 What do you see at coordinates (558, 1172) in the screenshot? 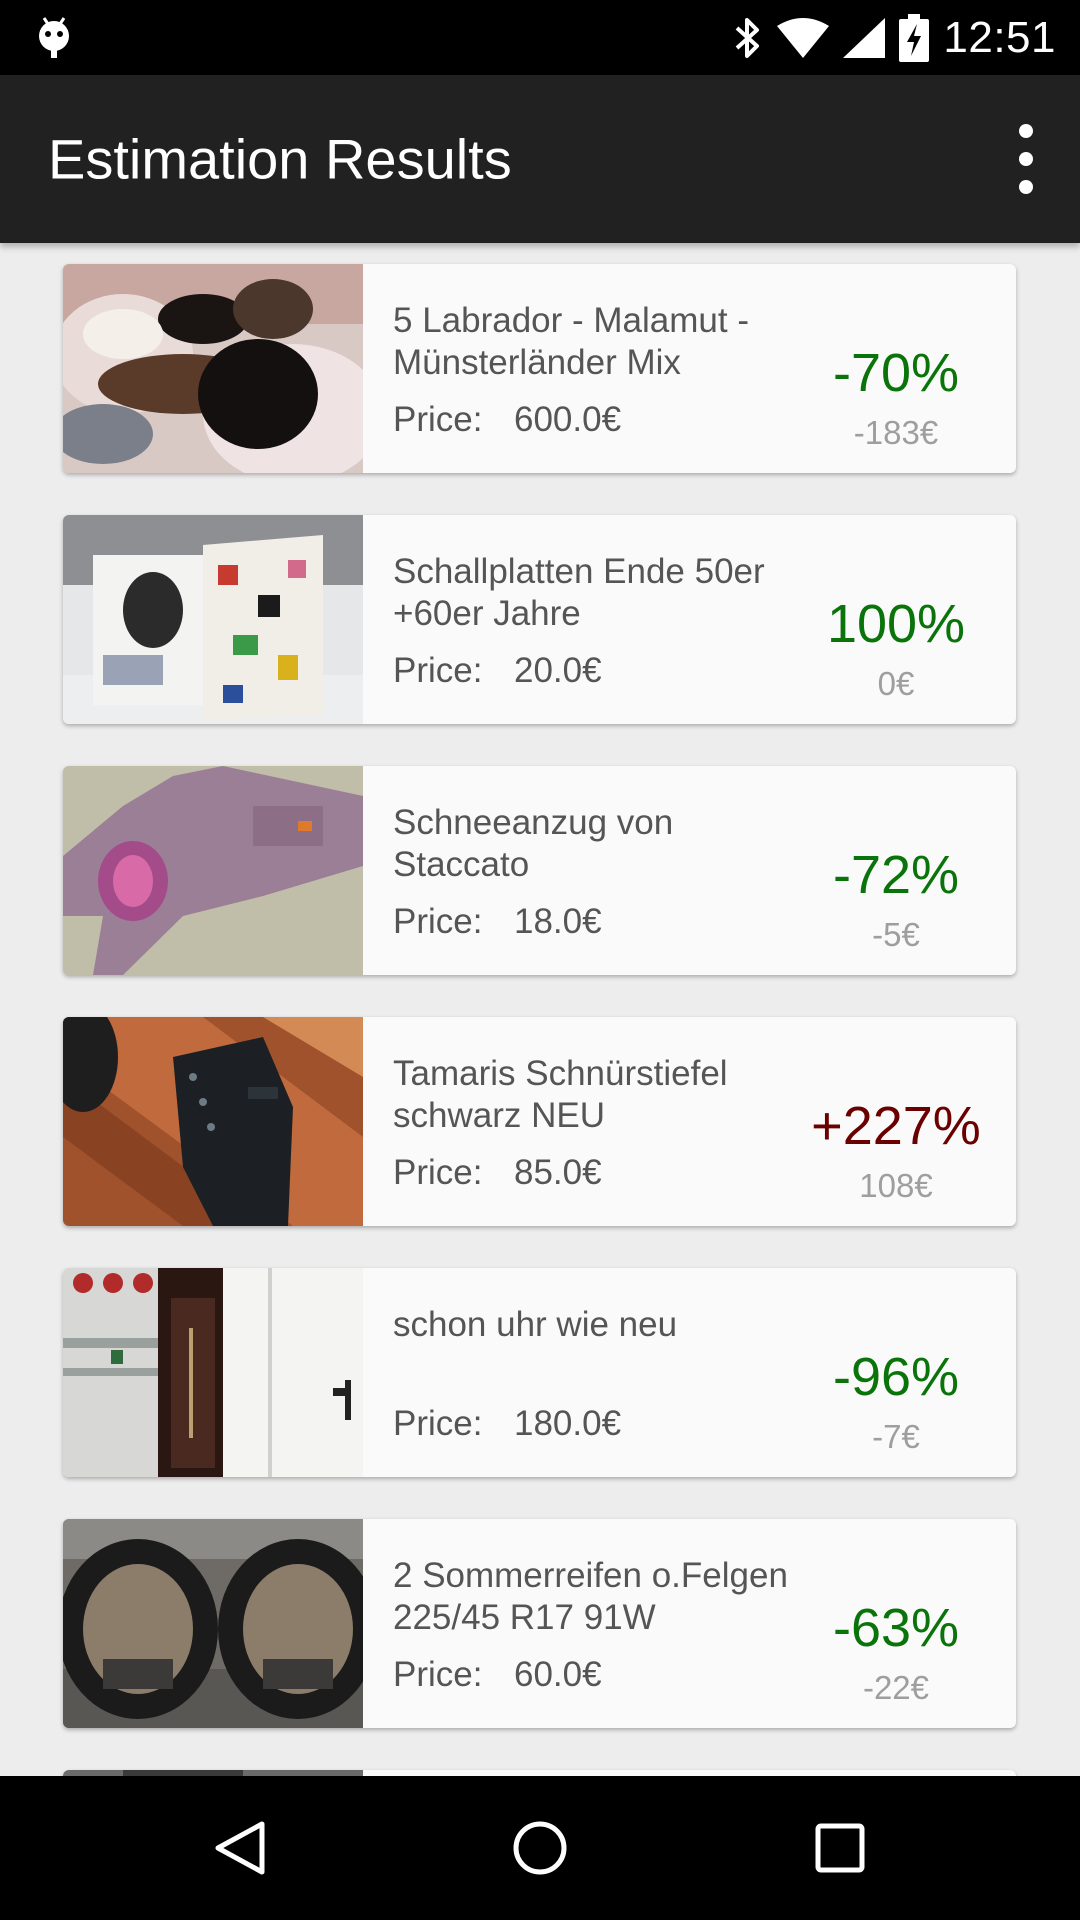
I see `price-value: 85.0€` at bounding box center [558, 1172].